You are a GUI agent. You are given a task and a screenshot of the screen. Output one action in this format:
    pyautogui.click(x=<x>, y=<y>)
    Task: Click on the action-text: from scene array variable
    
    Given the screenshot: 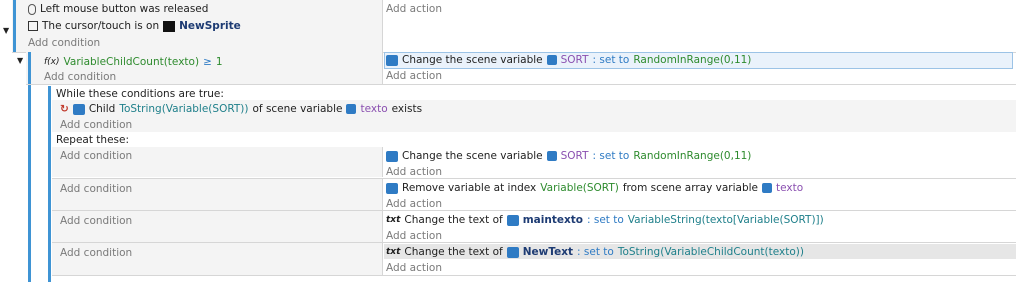 What is the action you would take?
    pyautogui.click(x=690, y=188)
    